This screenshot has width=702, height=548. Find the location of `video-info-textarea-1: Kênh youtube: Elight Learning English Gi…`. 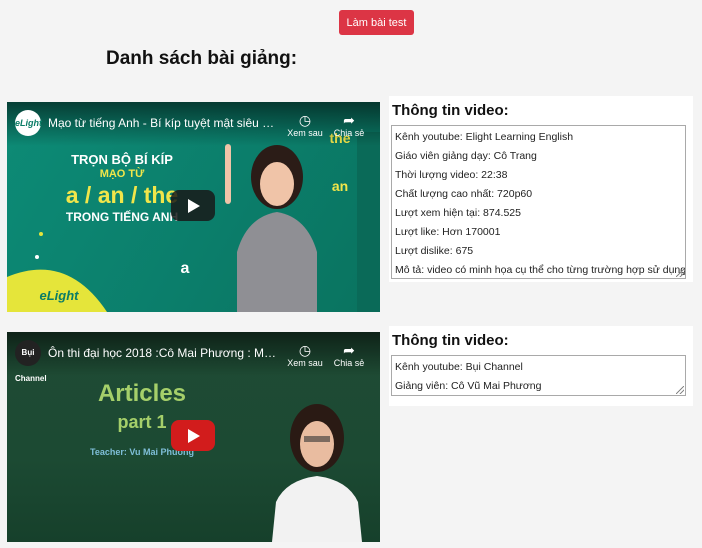

video-info-textarea-1: Kênh youtube: Elight Learning English Gi… is located at coordinates (538, 202).